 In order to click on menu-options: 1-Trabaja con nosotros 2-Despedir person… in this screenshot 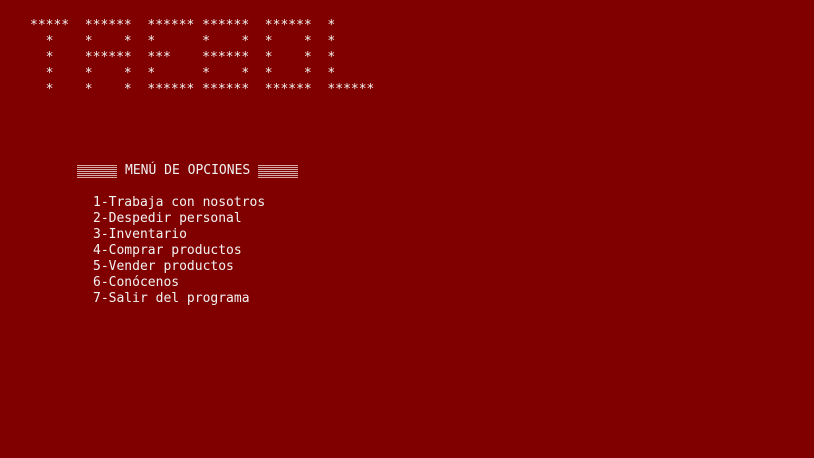, I will do `click(179, 251)`.